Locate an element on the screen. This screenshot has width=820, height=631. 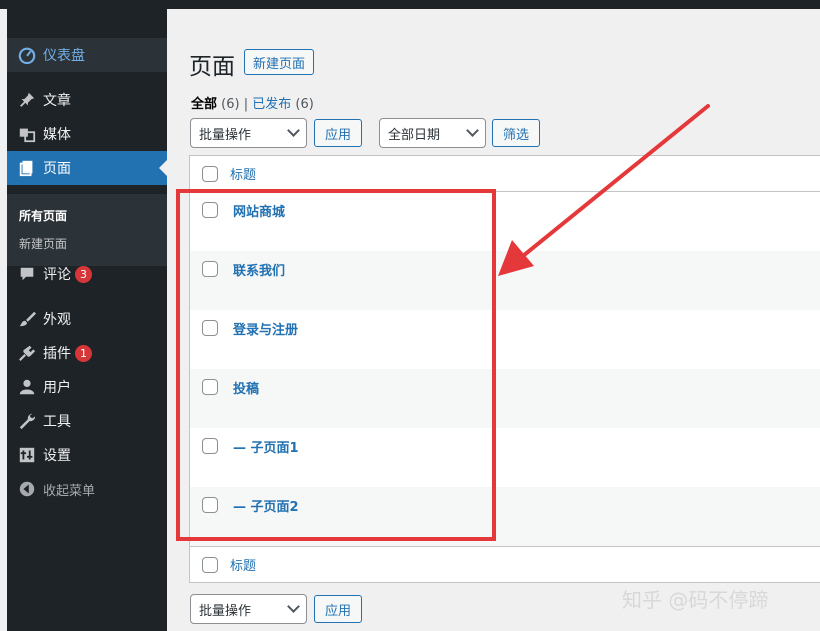
pages-submenu: 所有页面 新建页面 is located at coordinates (87, 230).